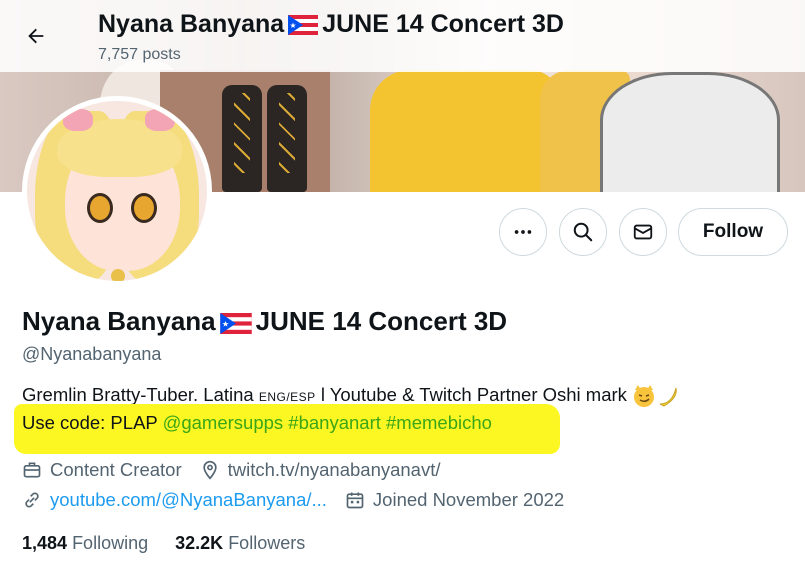 Image resolution: width=805 pixels, height=562 pixels. I want to click on profile-name: Nyana Banyana JUNE 14 Concert 3D, so click(264, 321).